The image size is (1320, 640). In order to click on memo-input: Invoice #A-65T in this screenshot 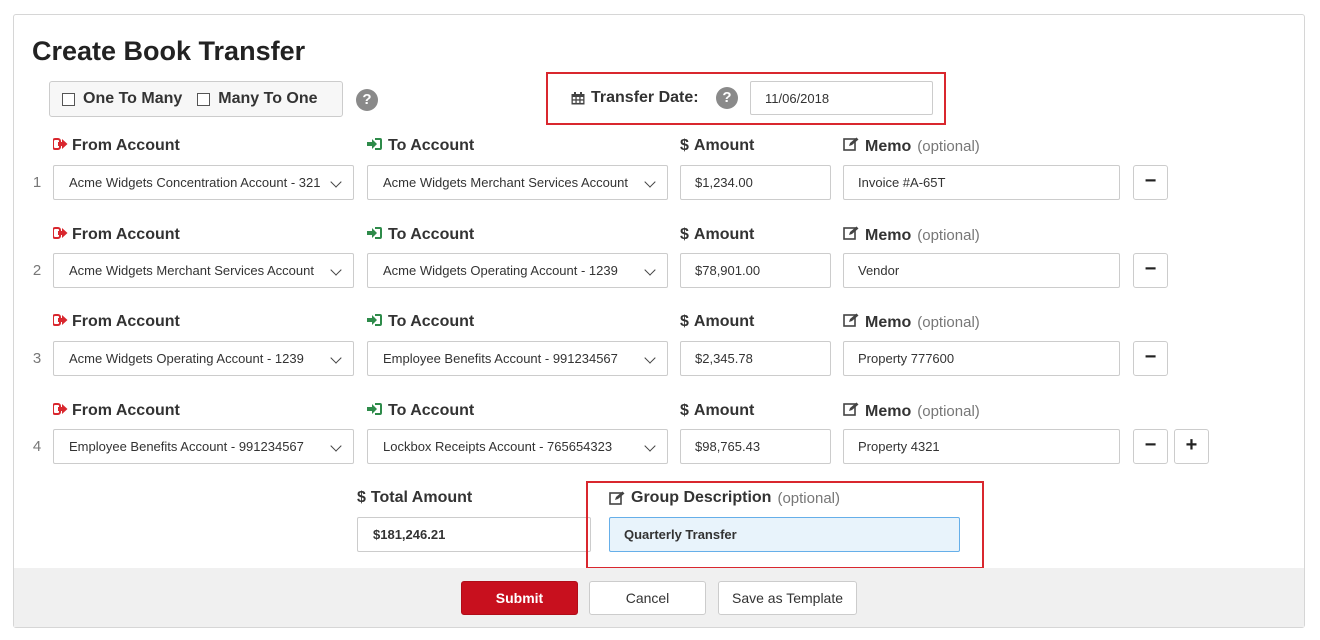, I will do `click(981, 182)`.